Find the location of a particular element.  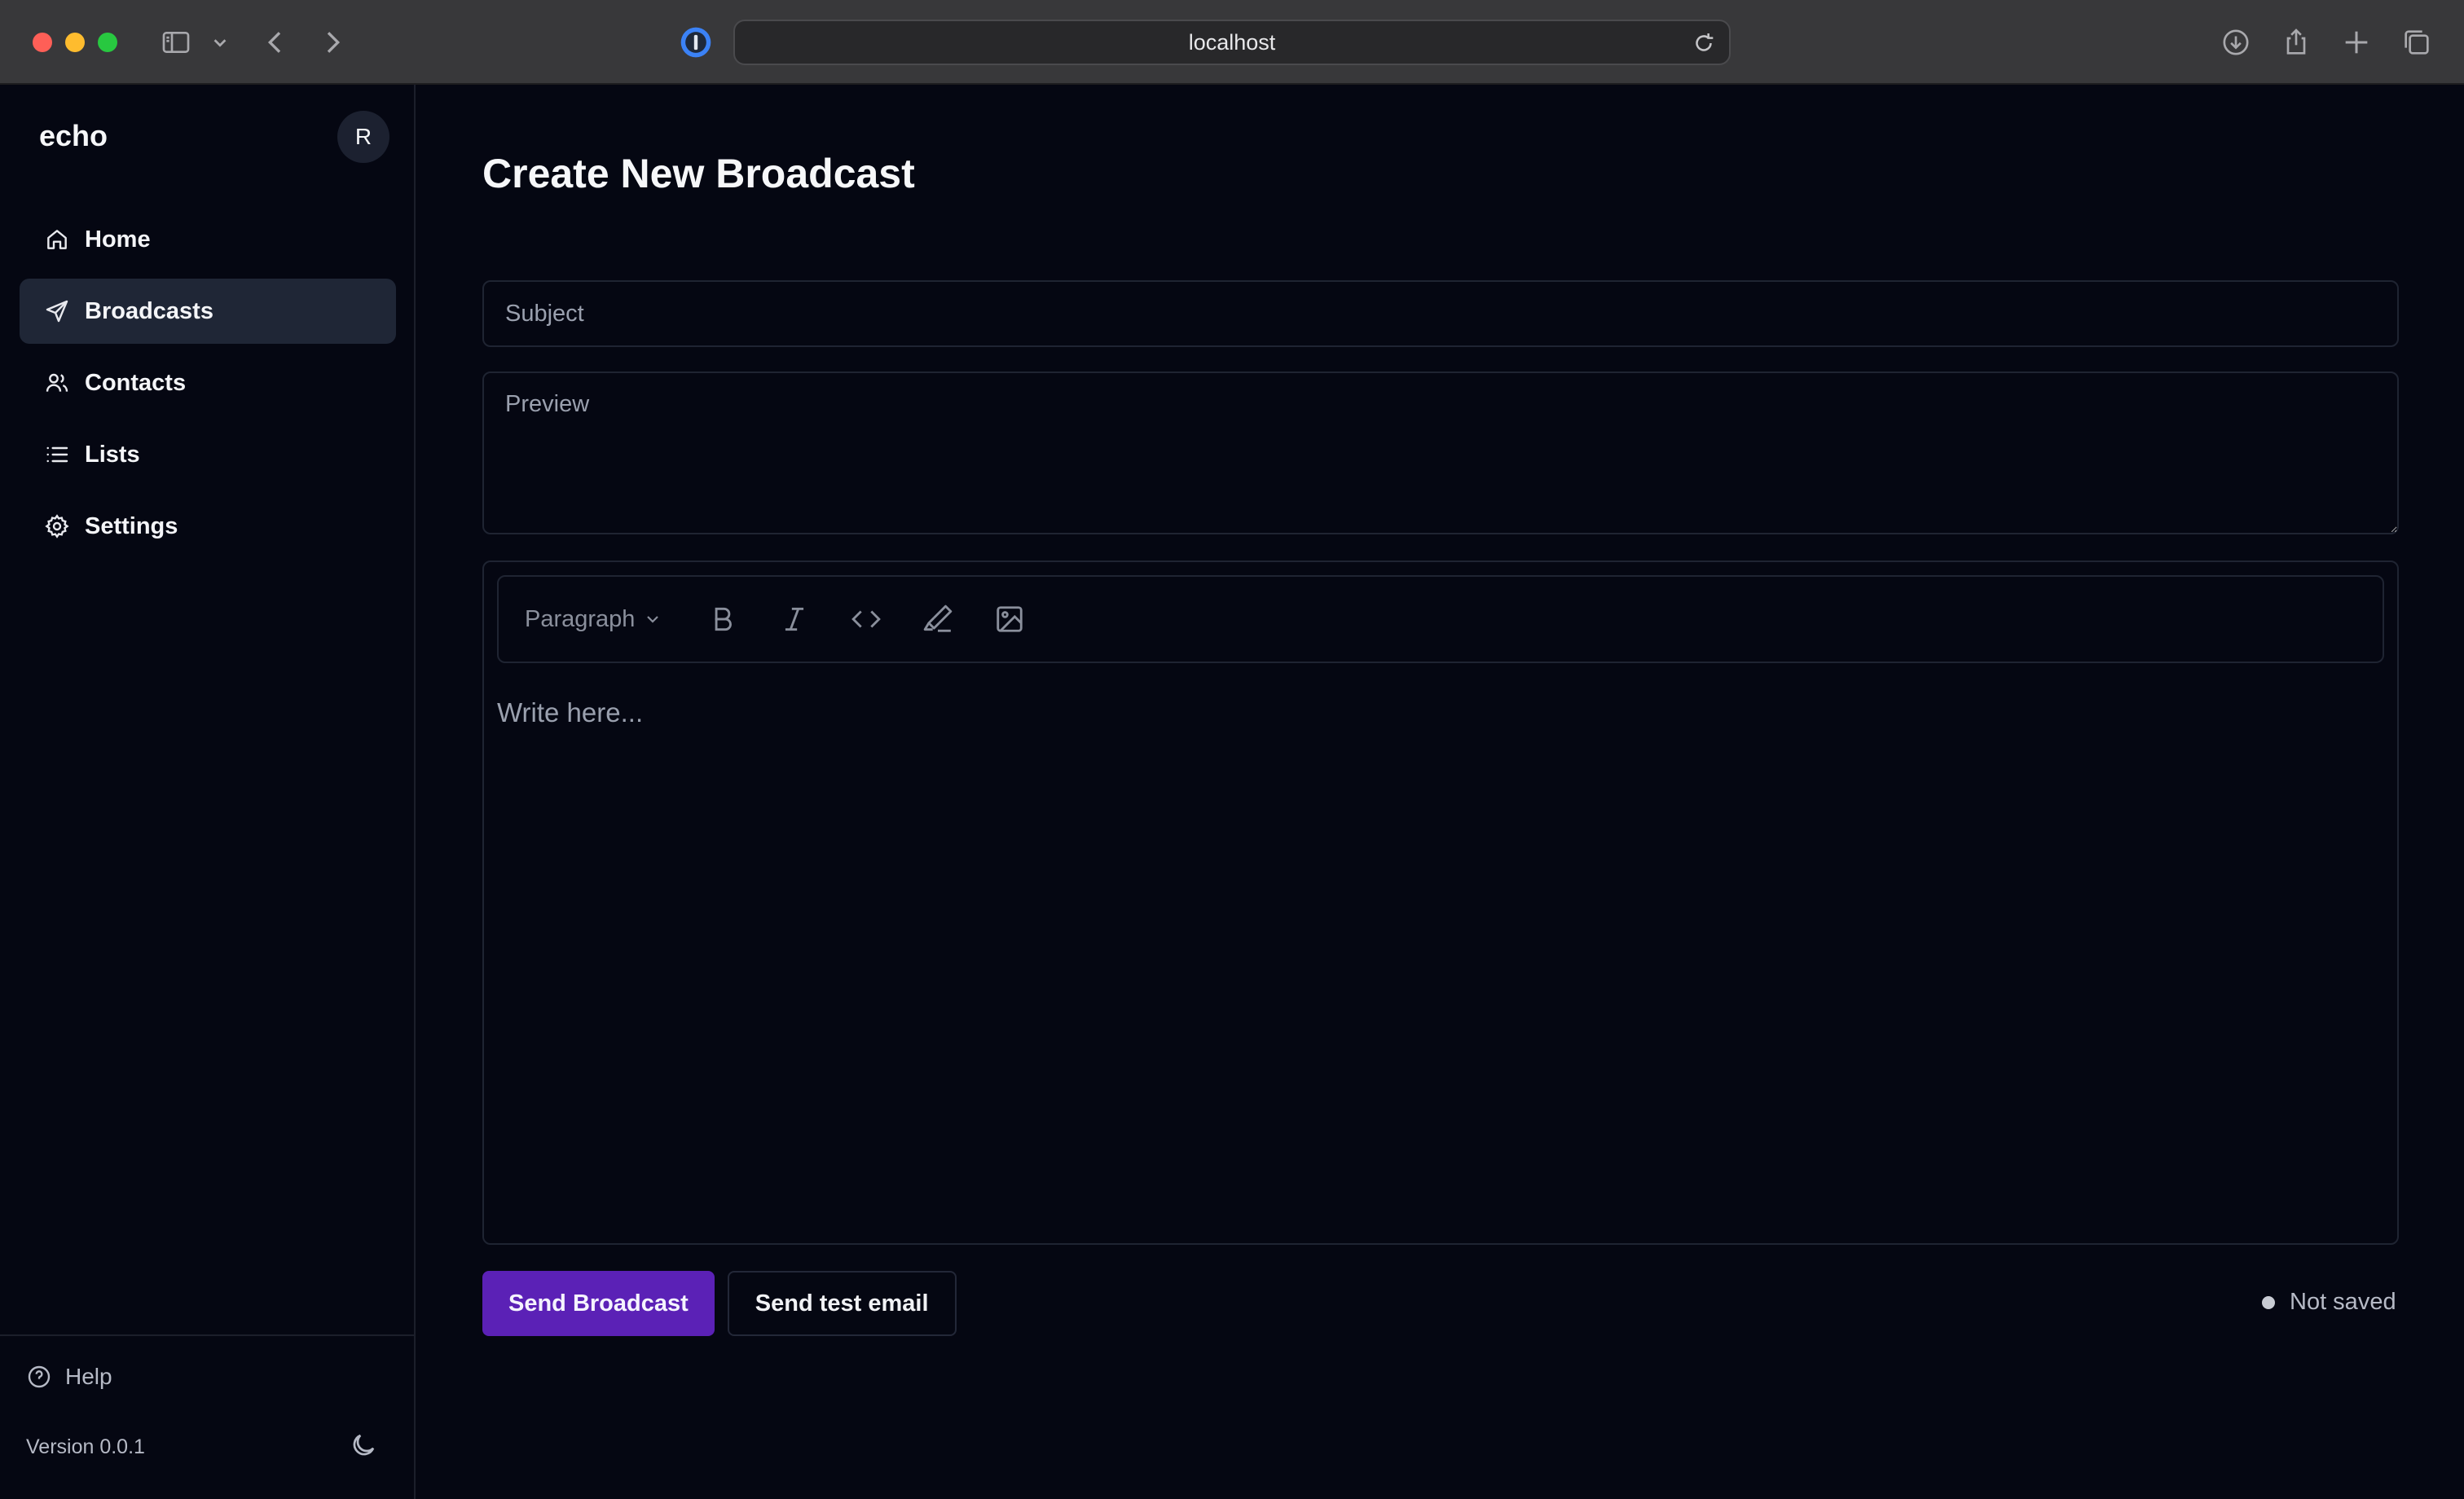

gear-icon is located at coordinates (57, 526).